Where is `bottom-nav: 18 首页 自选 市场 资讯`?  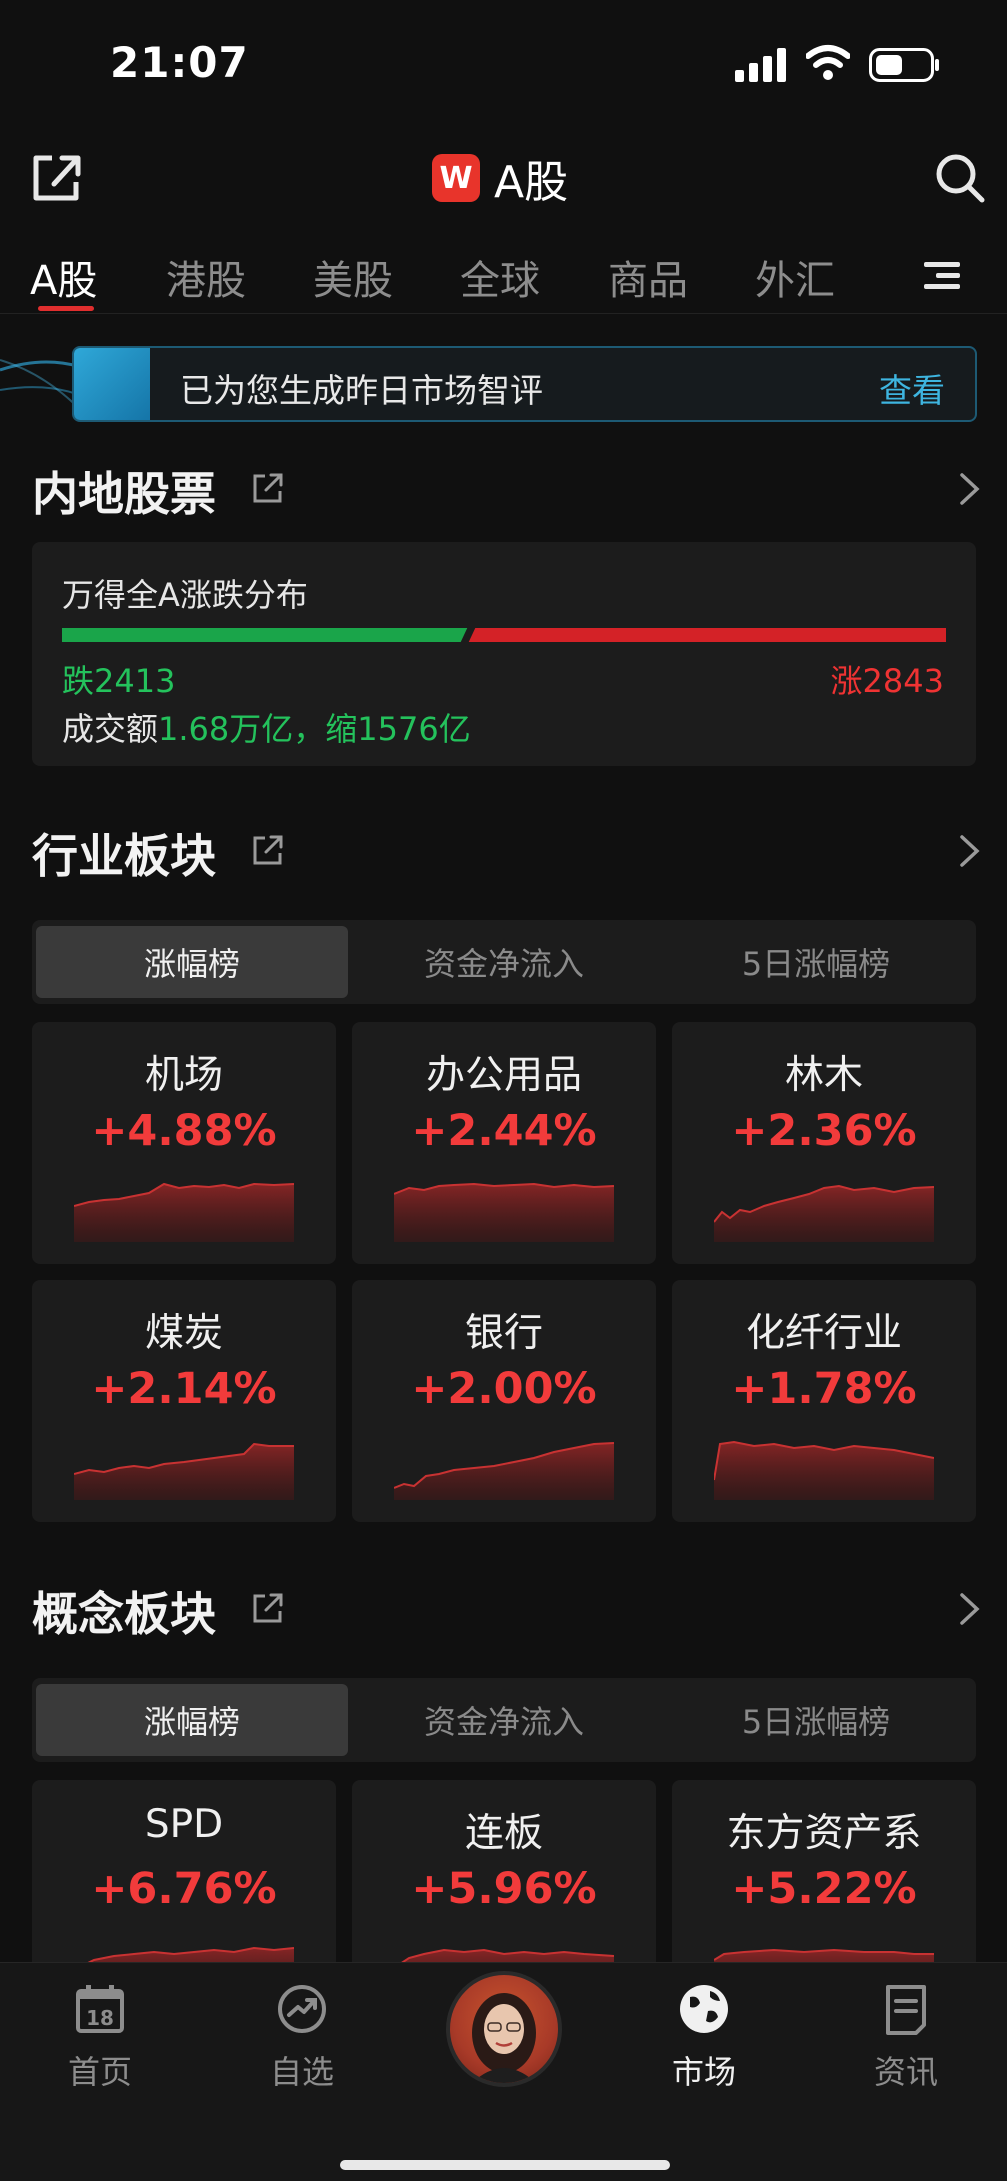
bottom-nav: 18 首页 自选 市场 资讯 is located at coordinates (503, 2071).